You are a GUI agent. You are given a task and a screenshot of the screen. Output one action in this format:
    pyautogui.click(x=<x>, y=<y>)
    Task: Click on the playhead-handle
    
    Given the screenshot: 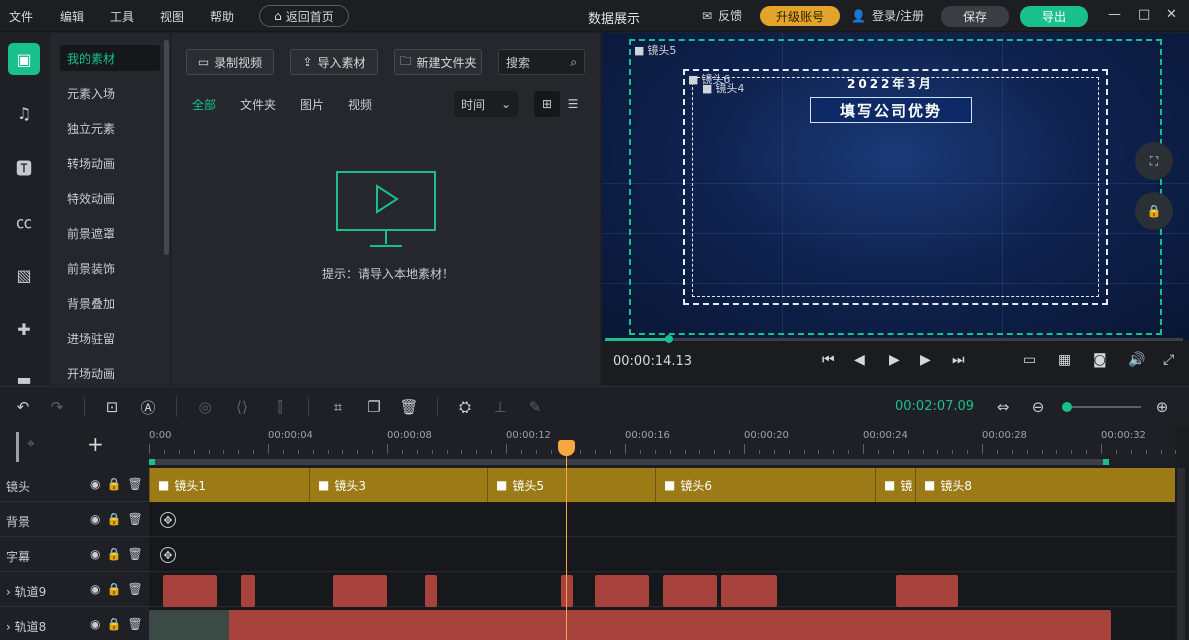 What is the action you would take?
    pyautogui.click(x=566, y=448)
    